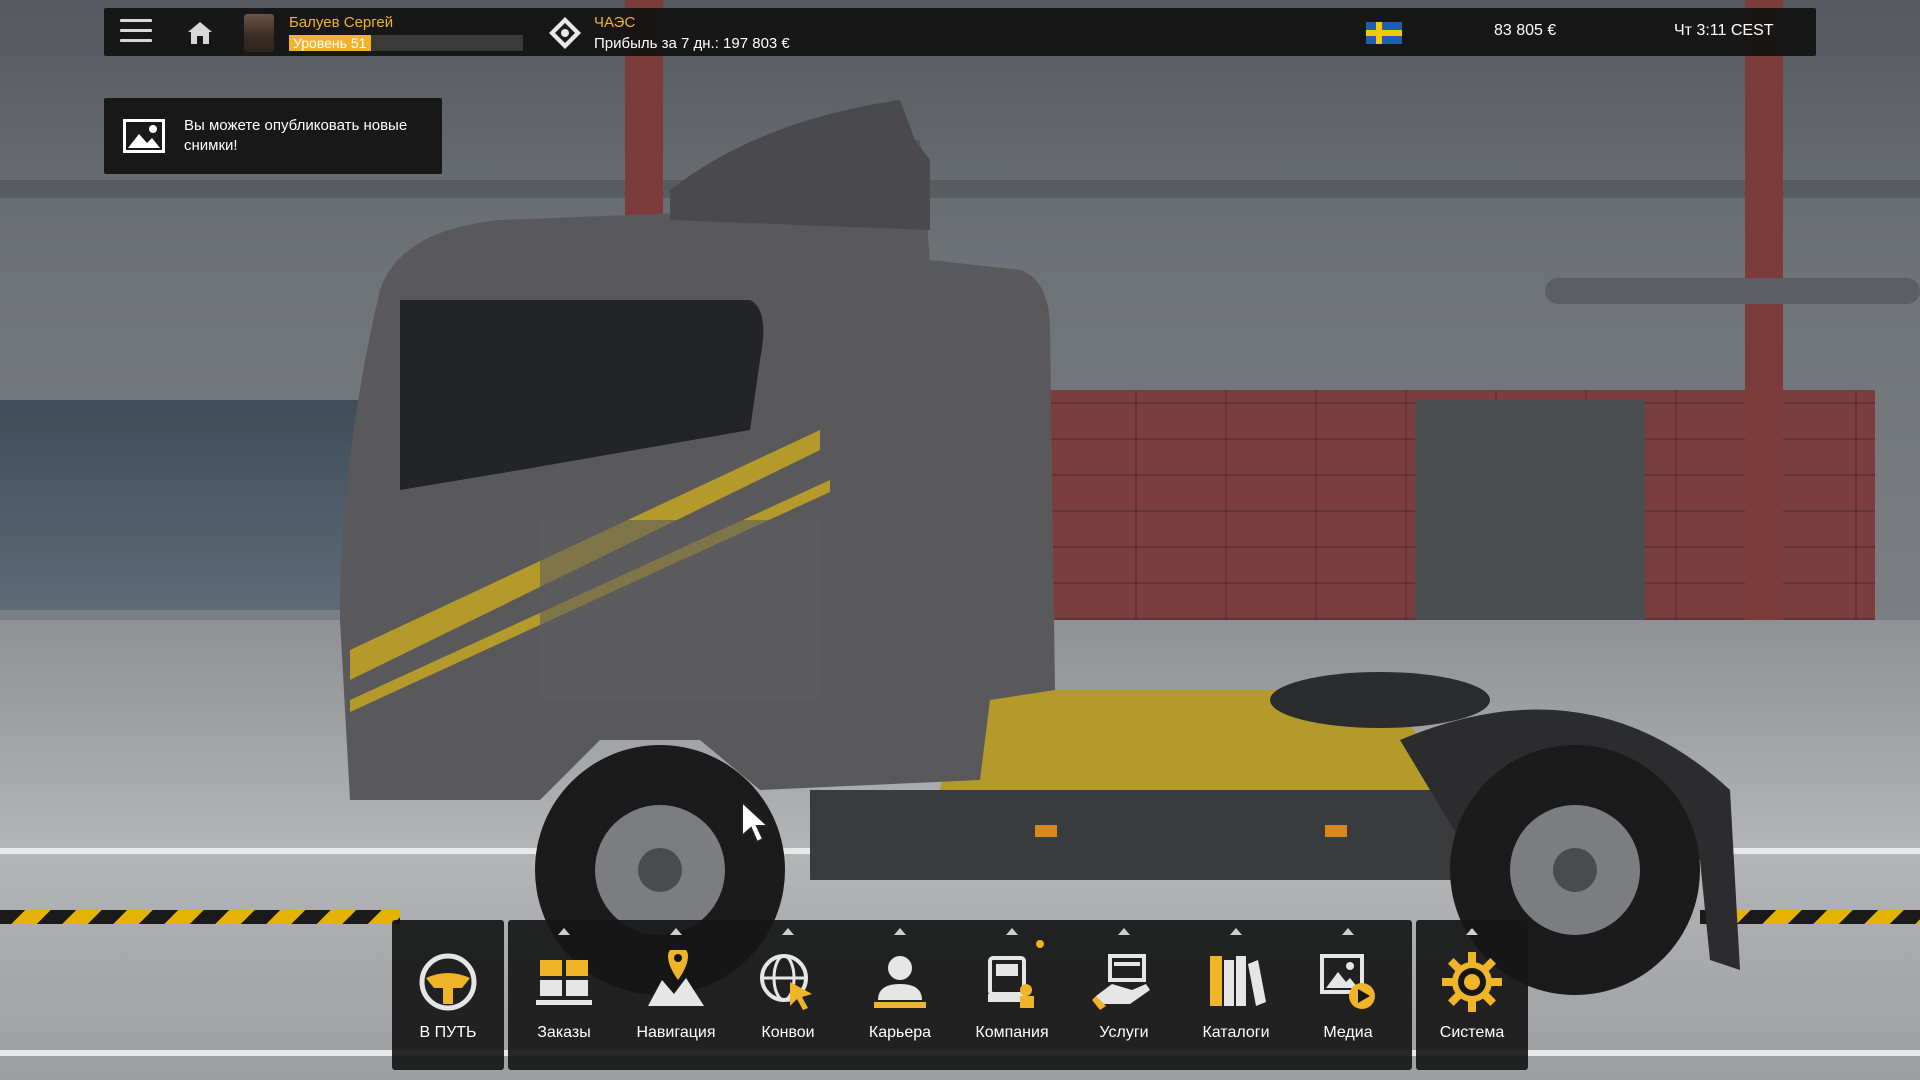 This screenshot has width=1920, height=1080. I want to click on media-play-icon, so click(1347, 981).